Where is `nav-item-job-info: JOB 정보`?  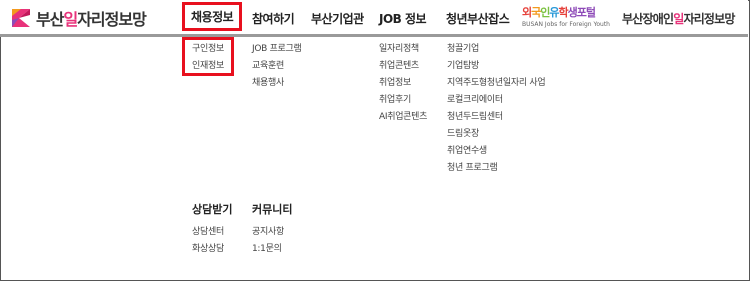
nav-item-job-info: JOB 정보 is located at coordinates (403, 18).